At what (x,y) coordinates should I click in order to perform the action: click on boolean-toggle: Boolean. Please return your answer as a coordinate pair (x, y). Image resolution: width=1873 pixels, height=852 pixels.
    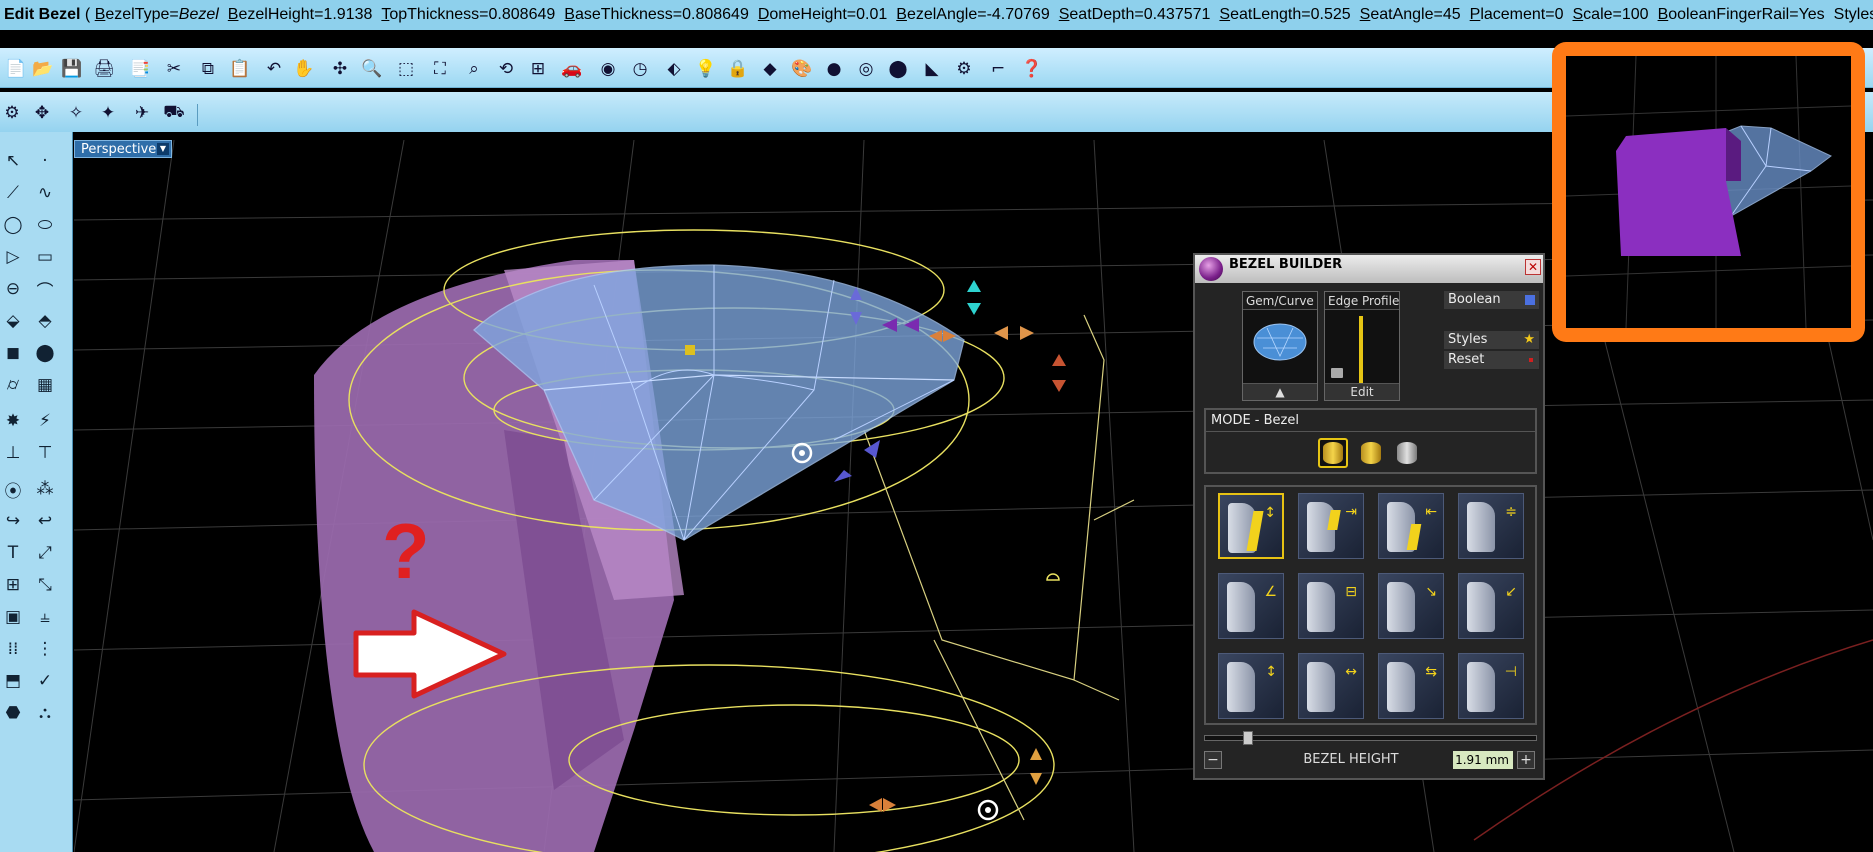
    Looking at the image, I should click on (1491, 300).